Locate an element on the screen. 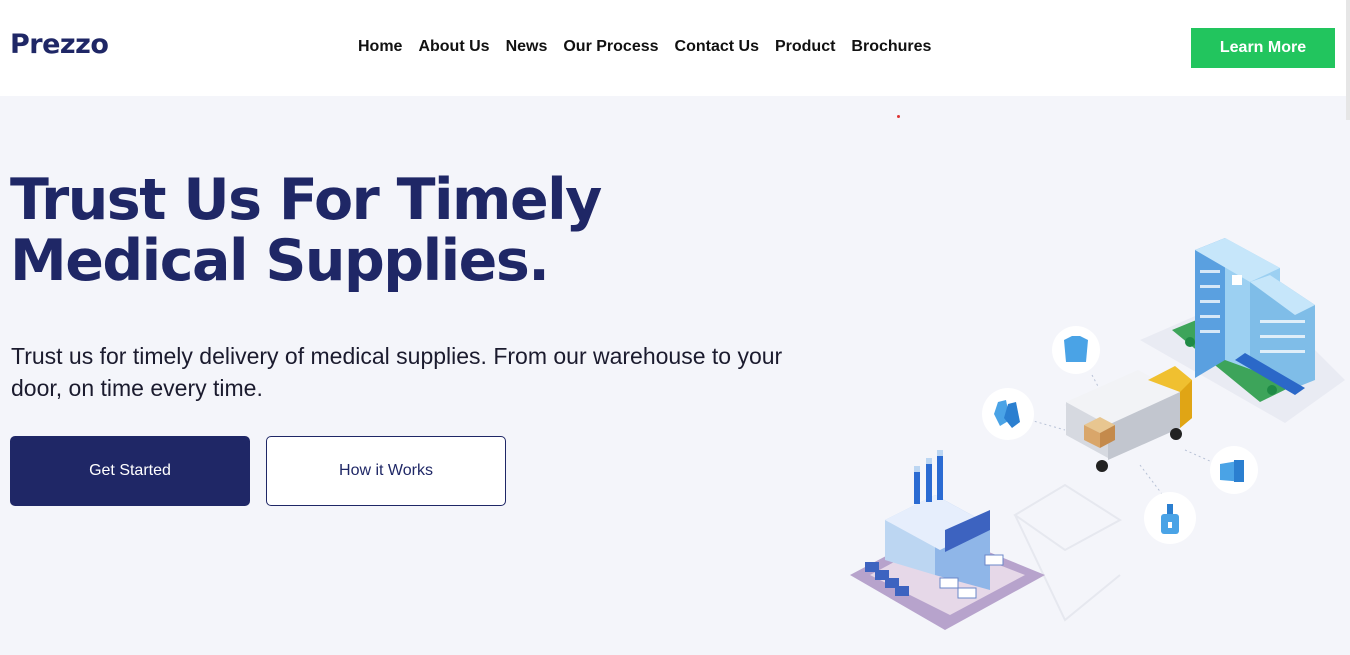 The width and height of the screenshot is (1350, 655). factory-icon is located at coordinates (947, 540).